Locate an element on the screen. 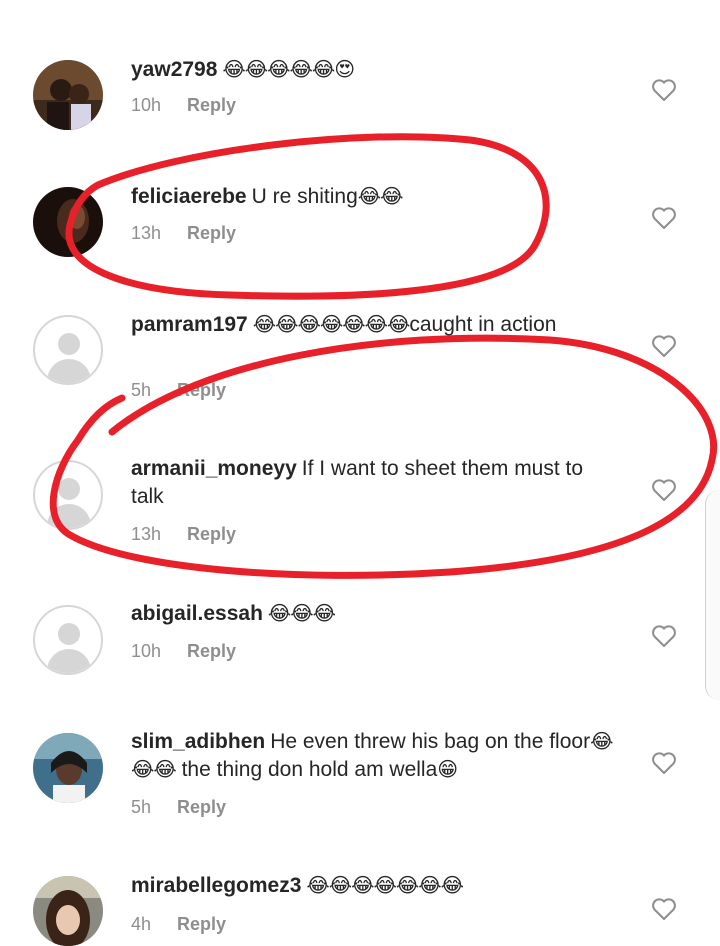 The width and height of the screenshot is (720, 946). comment-username: armanii_moneyy is located at coordinates (214, 468).